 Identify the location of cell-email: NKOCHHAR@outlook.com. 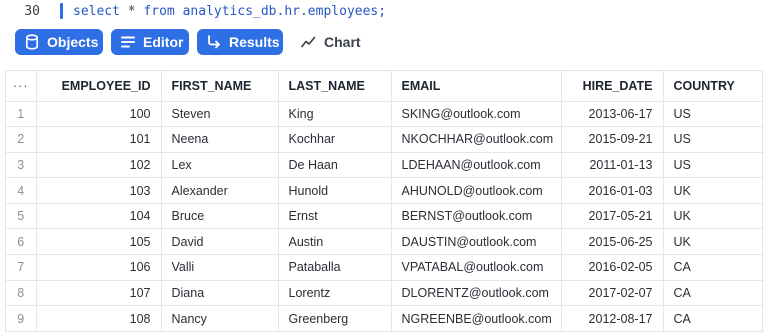
(476, 139).